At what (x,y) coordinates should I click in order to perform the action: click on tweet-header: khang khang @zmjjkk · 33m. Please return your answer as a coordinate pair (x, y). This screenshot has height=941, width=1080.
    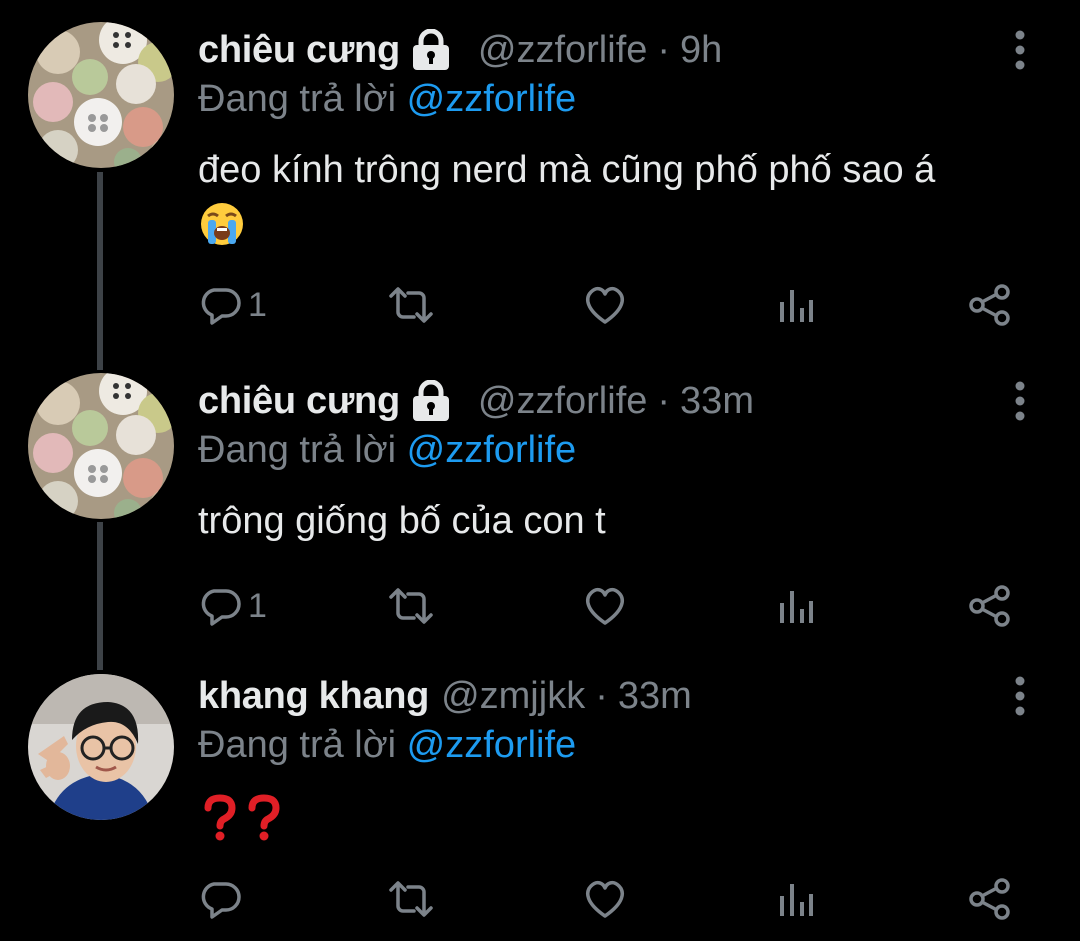
    Looking at the image, I should click on (445, 696).